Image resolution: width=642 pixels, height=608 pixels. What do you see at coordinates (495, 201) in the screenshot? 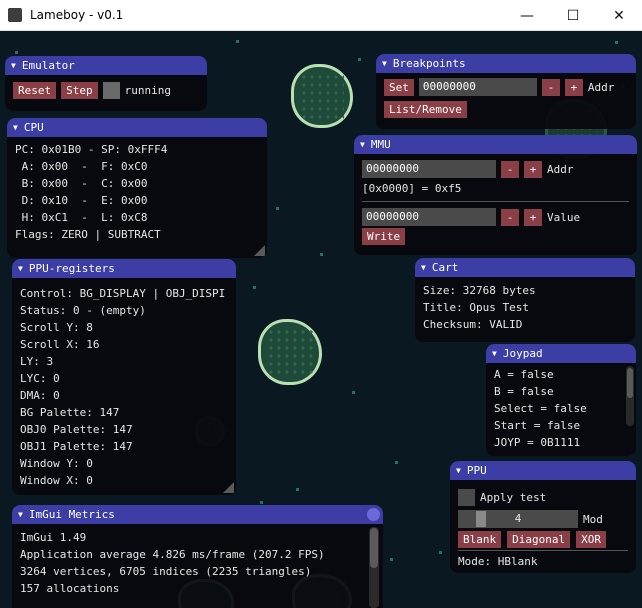
I see `divider` at bounding box center [495, 201].